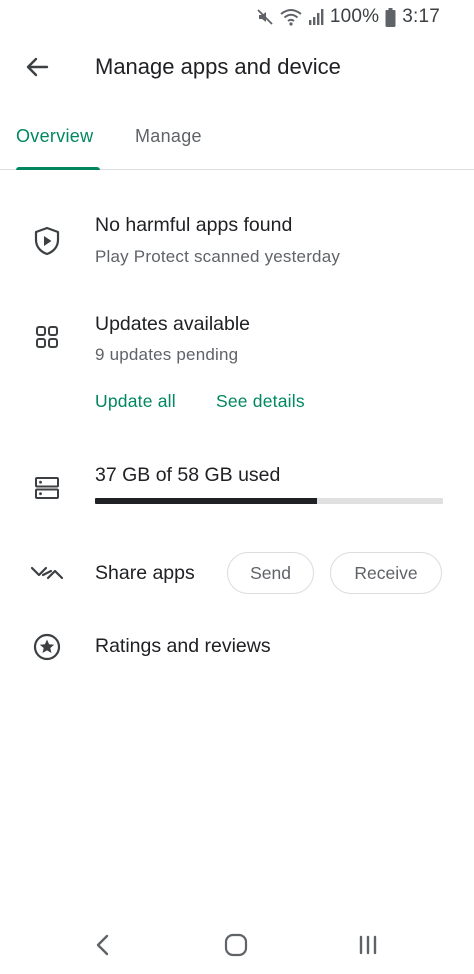 The image size is (474, 974). What do you see at coordinates (270, 573) in the screenshot?
I see `send-button: Send` at bounding box center [270, 573].